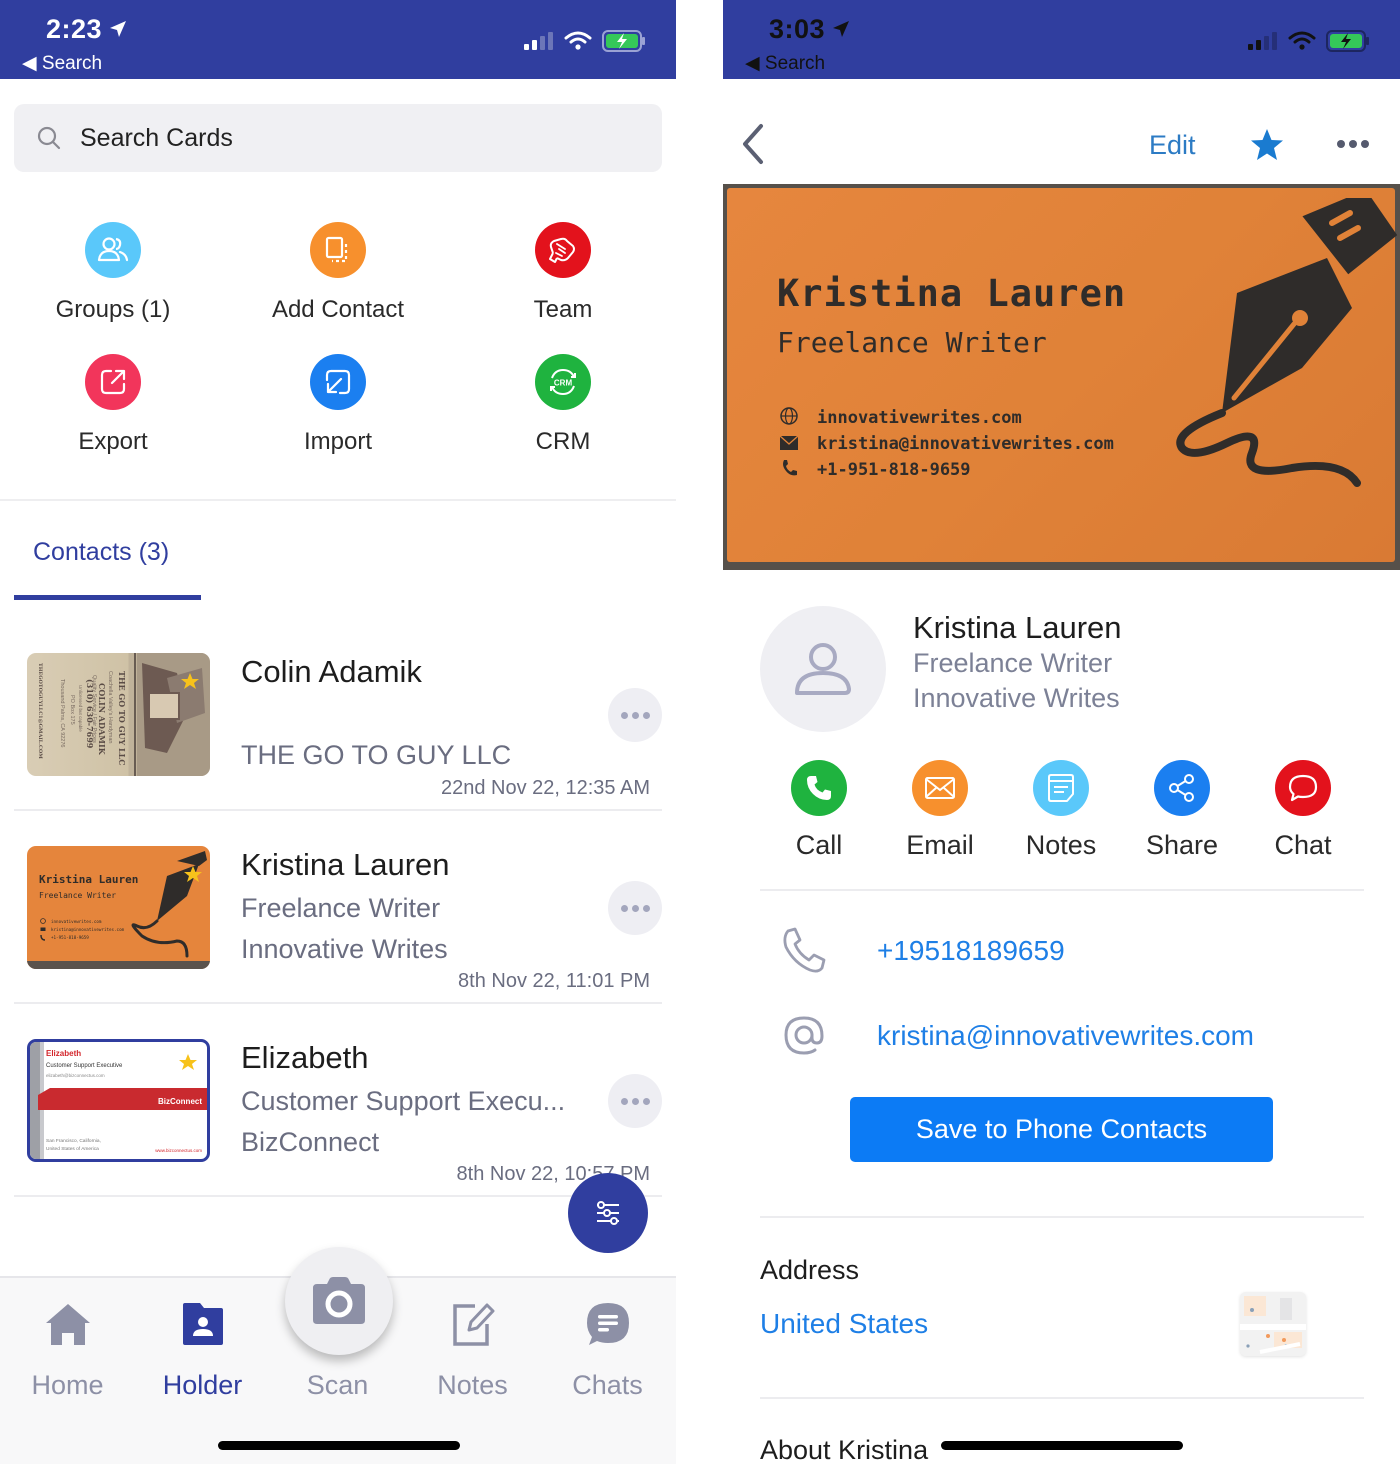 Image resolution: width=1400 pixels, height=1464 pixels. What do you see at coordinates (338, 39) in the screenshot?
I see `status-bar: 2:23 ◀ Search` at bounding box center [338, 39].